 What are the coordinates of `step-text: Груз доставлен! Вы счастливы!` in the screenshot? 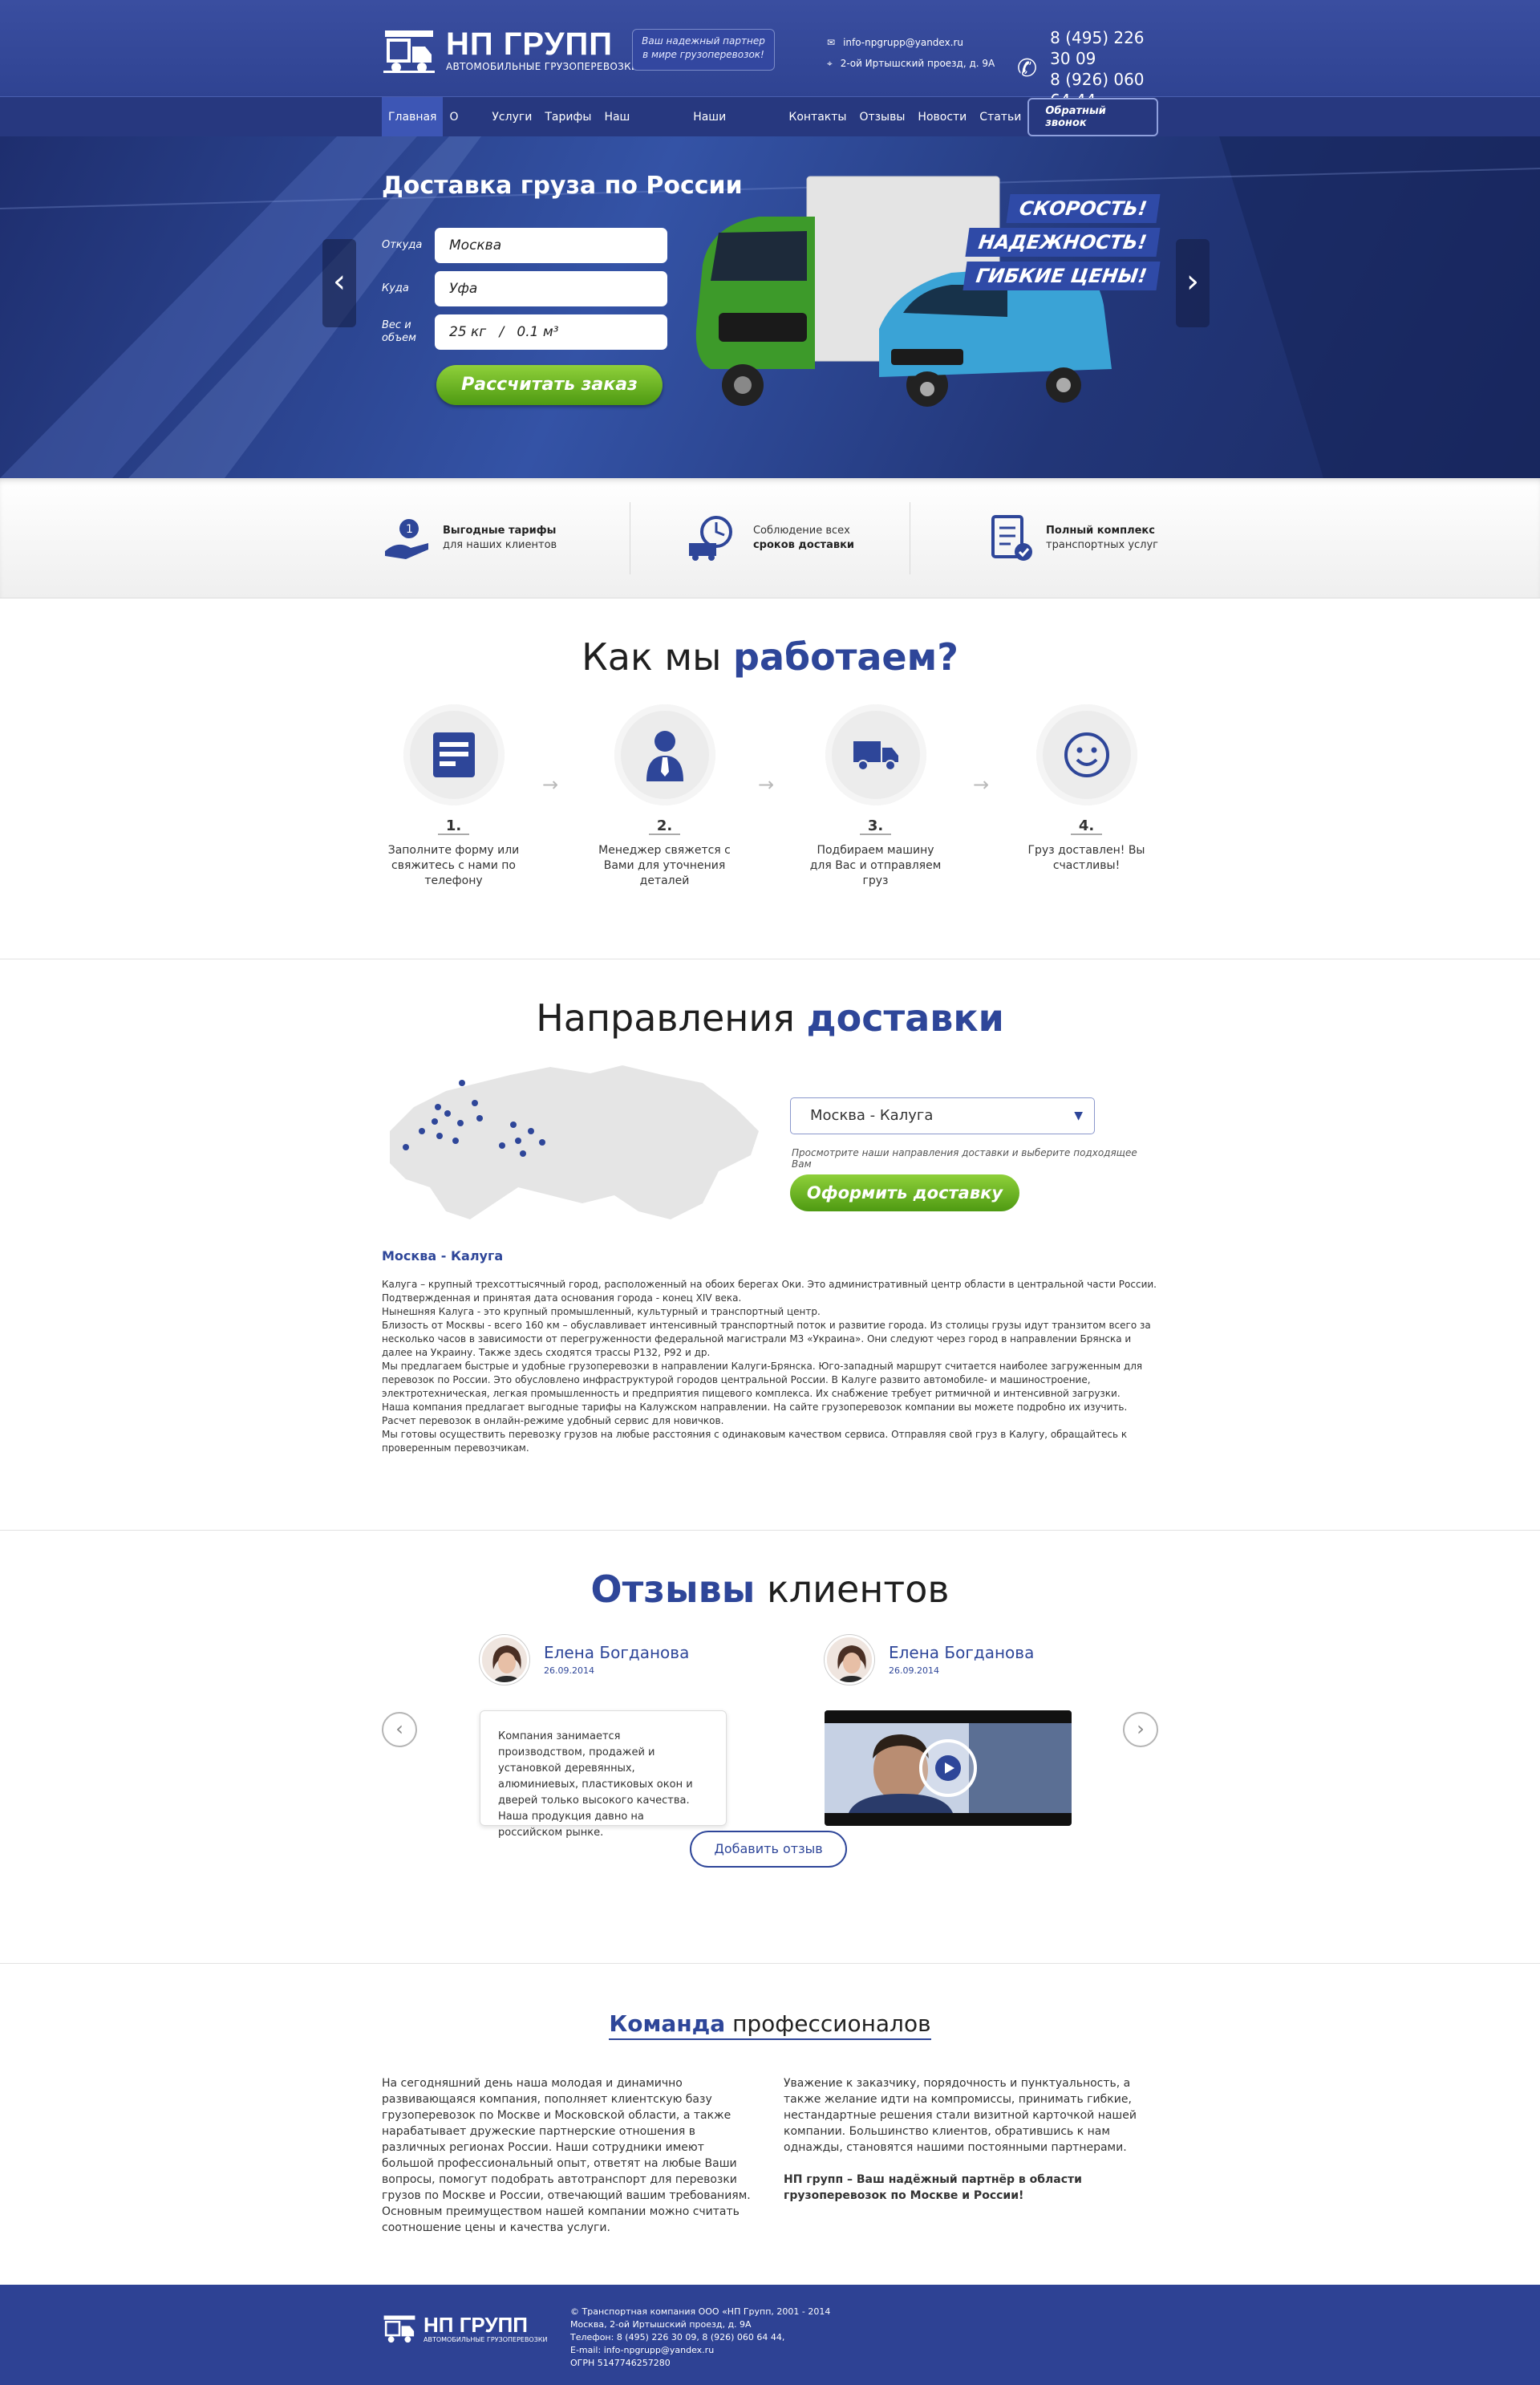 It's located at (1086, 858).